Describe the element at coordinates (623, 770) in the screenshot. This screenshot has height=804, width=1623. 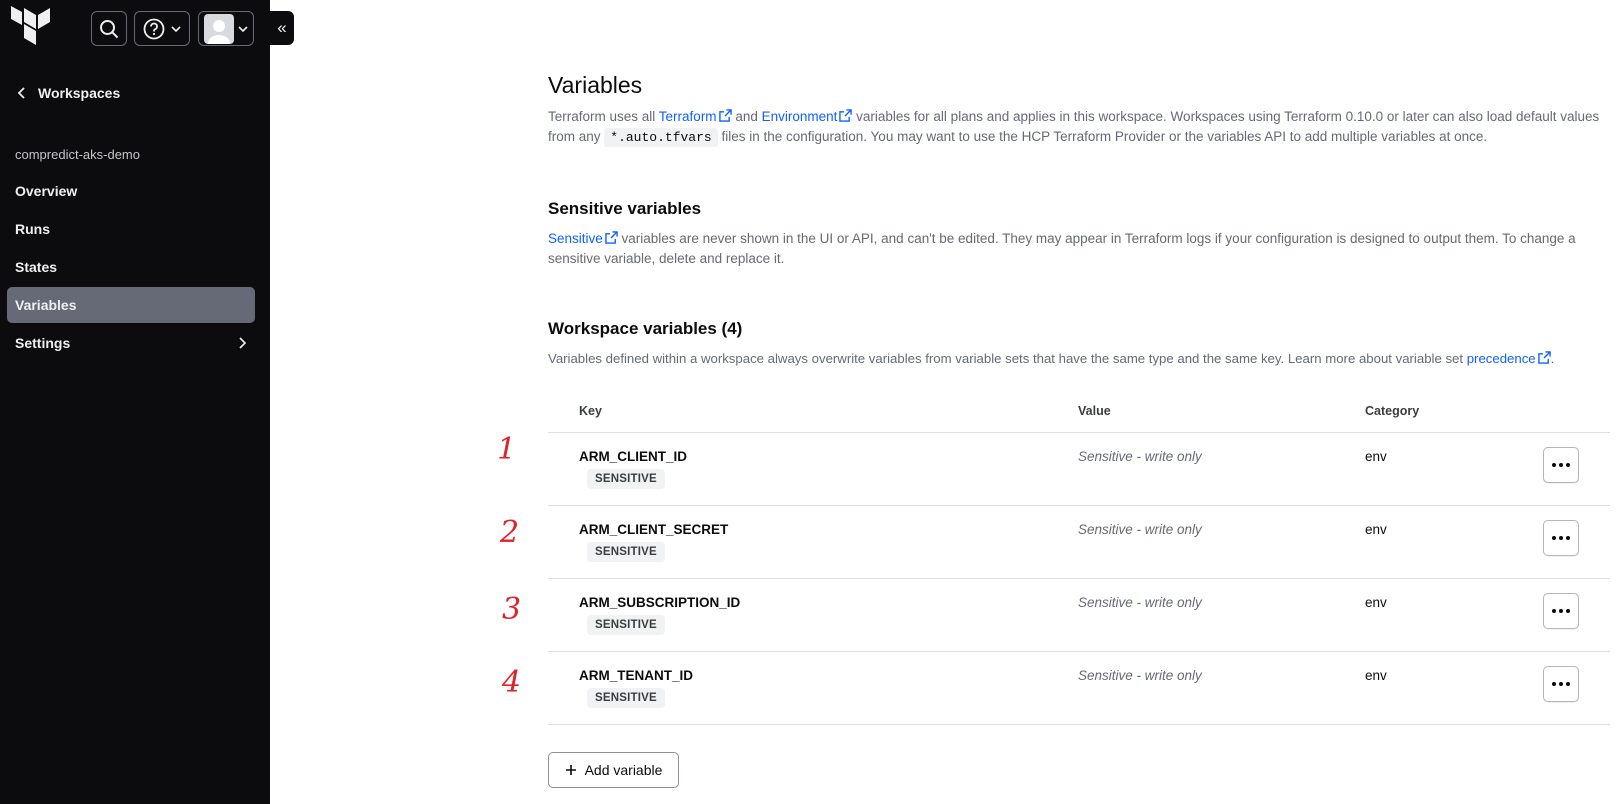
I see `add-variable-label: Add variable` at that location.